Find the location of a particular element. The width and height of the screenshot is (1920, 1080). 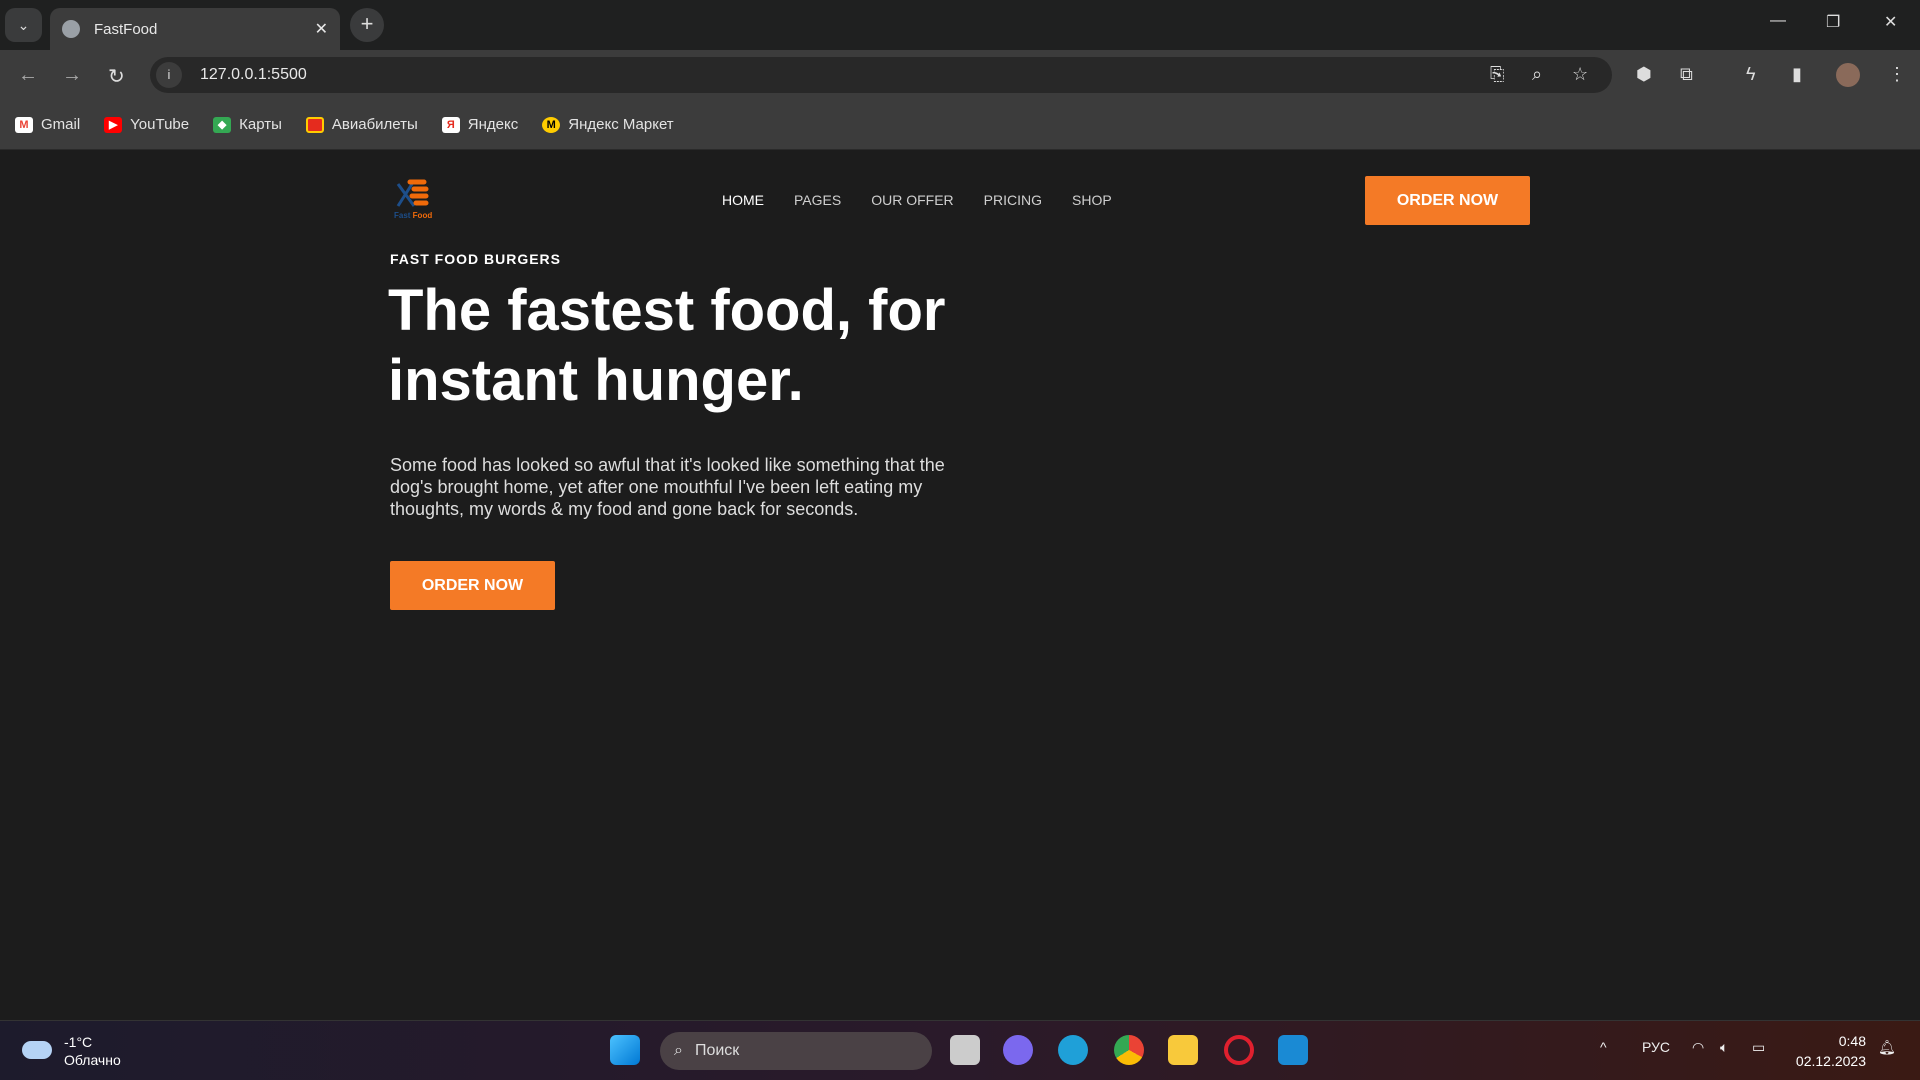

weather-widget: -1°C Облачно is located at coordinates (71, 1051).